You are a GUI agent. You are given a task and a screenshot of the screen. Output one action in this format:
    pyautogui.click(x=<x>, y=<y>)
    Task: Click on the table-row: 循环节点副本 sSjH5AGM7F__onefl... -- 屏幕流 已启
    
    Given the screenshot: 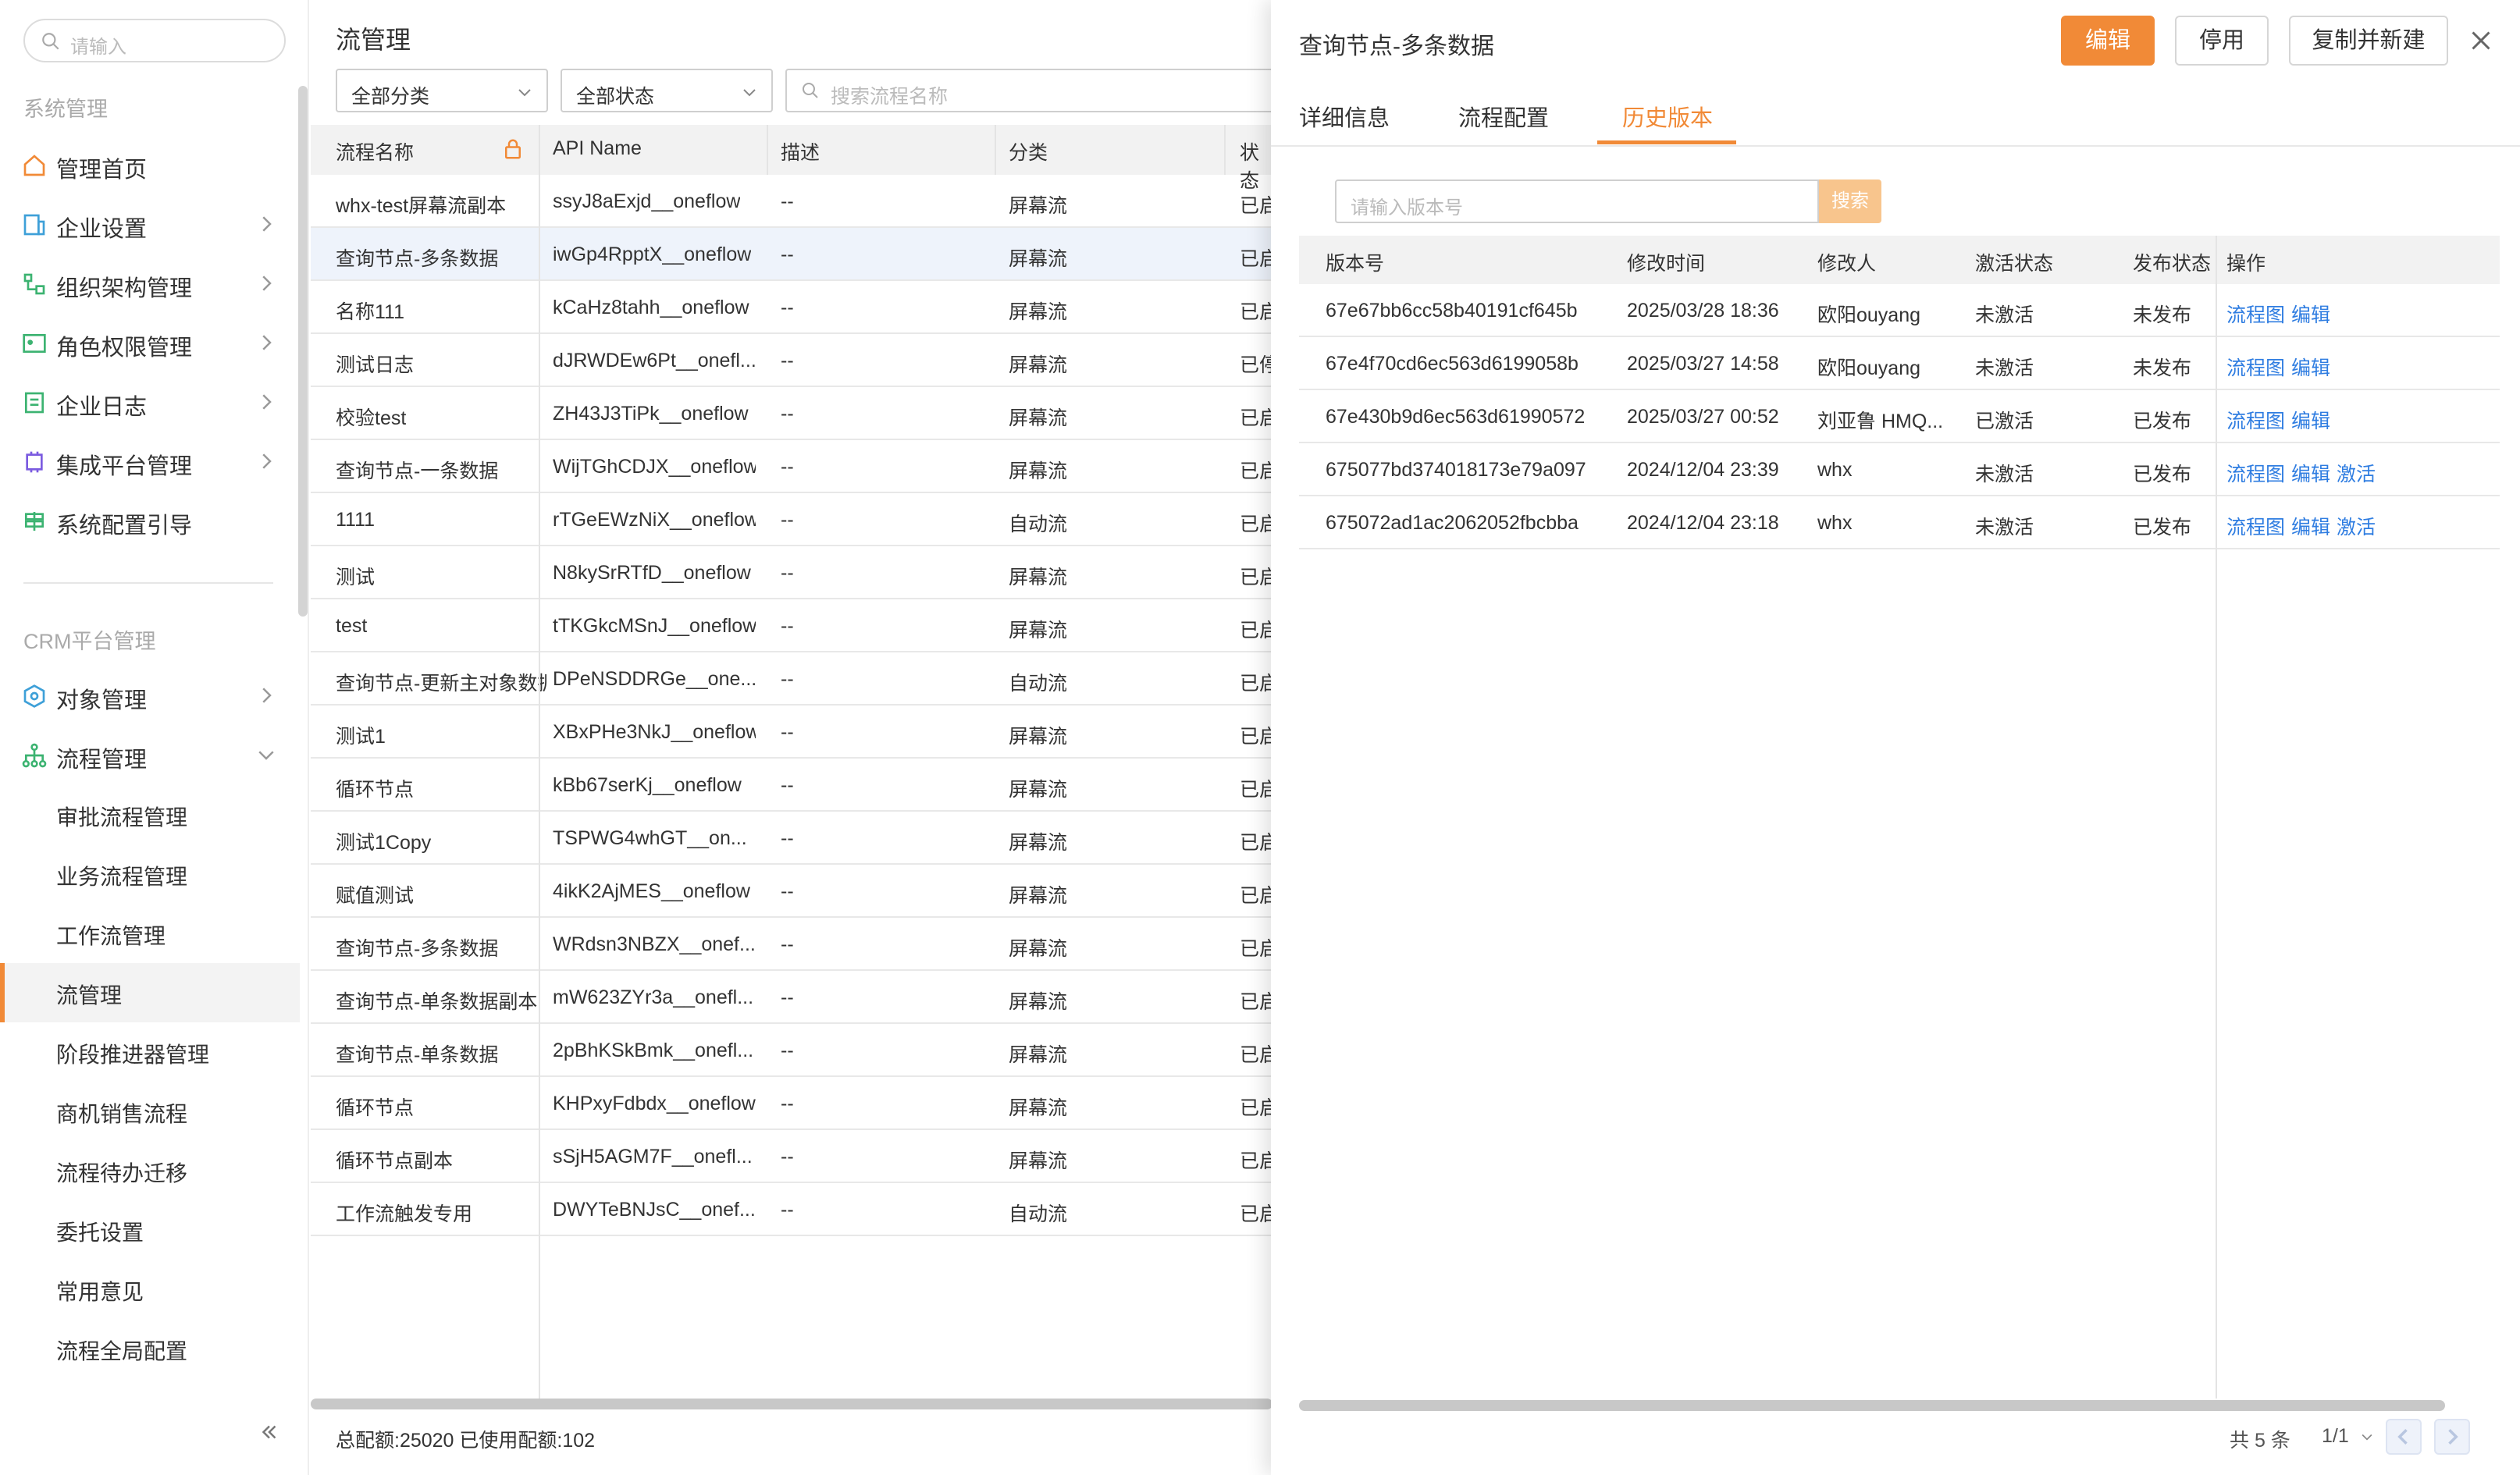 What is the action you would take?
    pyautogui.click(x=791, y=1156)
    